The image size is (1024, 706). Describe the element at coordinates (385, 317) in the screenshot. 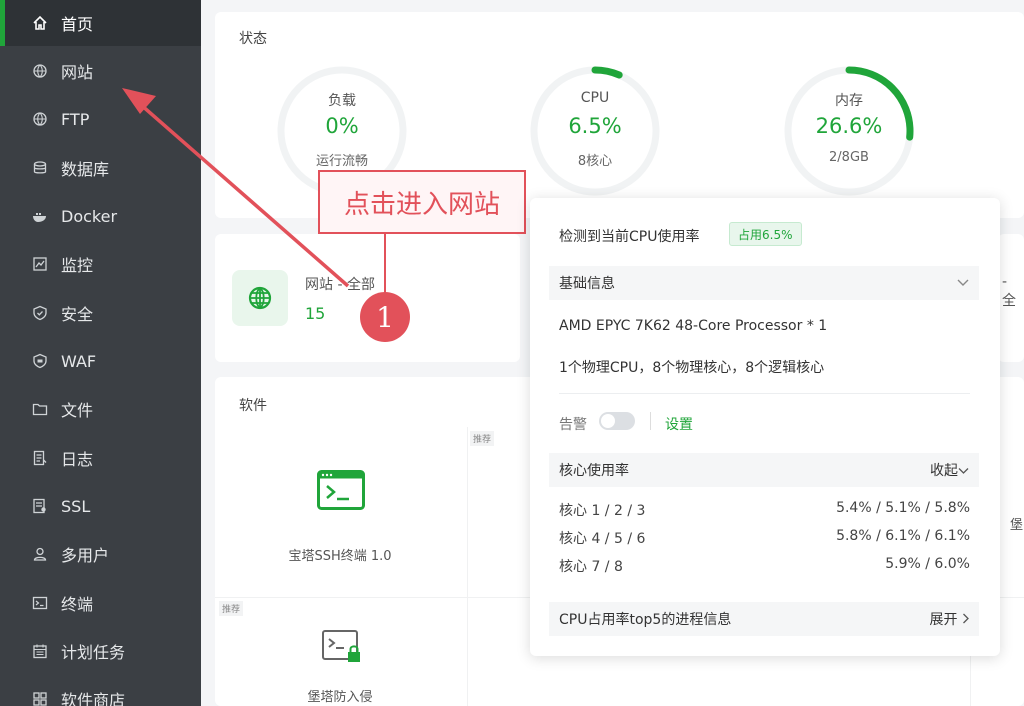

I see `annotation-step-badge: 1` at that location.